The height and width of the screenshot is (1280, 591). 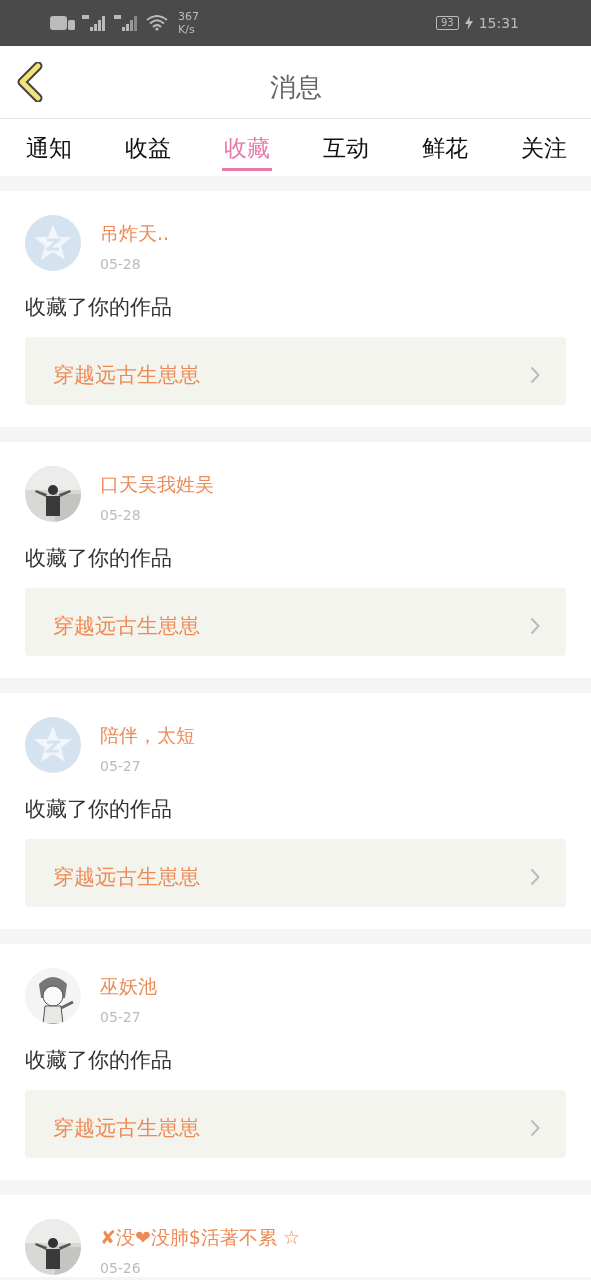 I want to click on user-name: 口天吴我姓吴, so click(x=157, y=484).